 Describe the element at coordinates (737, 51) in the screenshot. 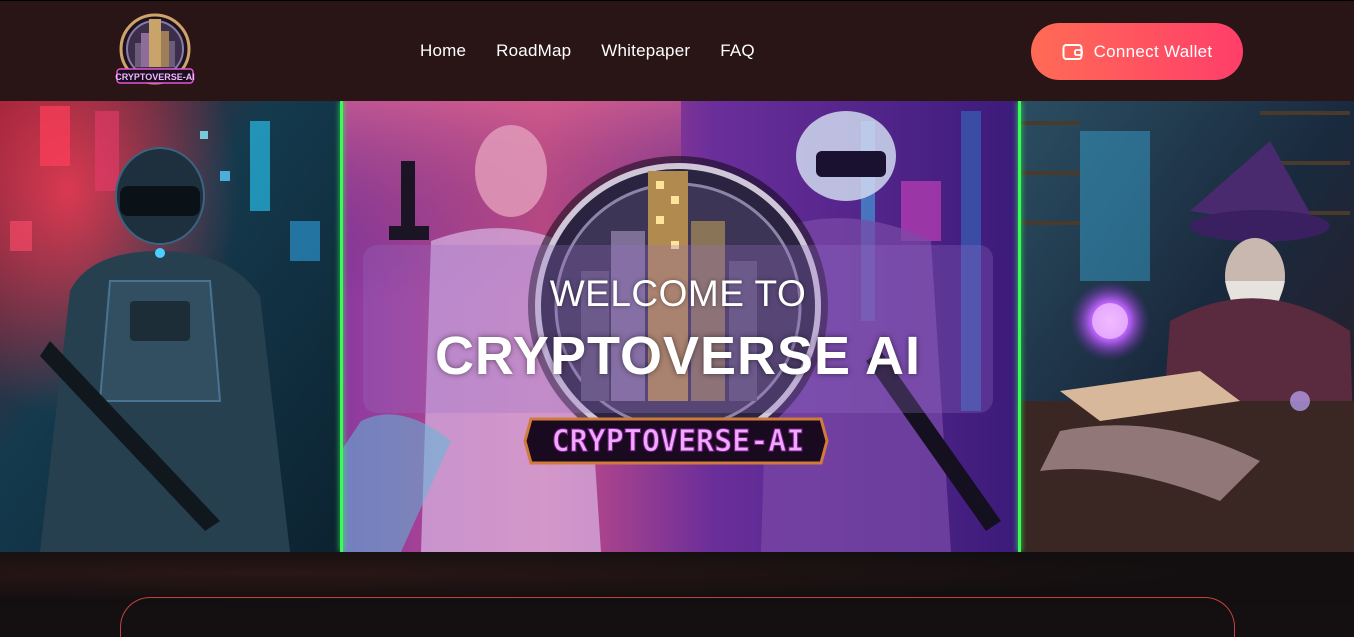

I see `nav-link-faq: FAQ` at that location.